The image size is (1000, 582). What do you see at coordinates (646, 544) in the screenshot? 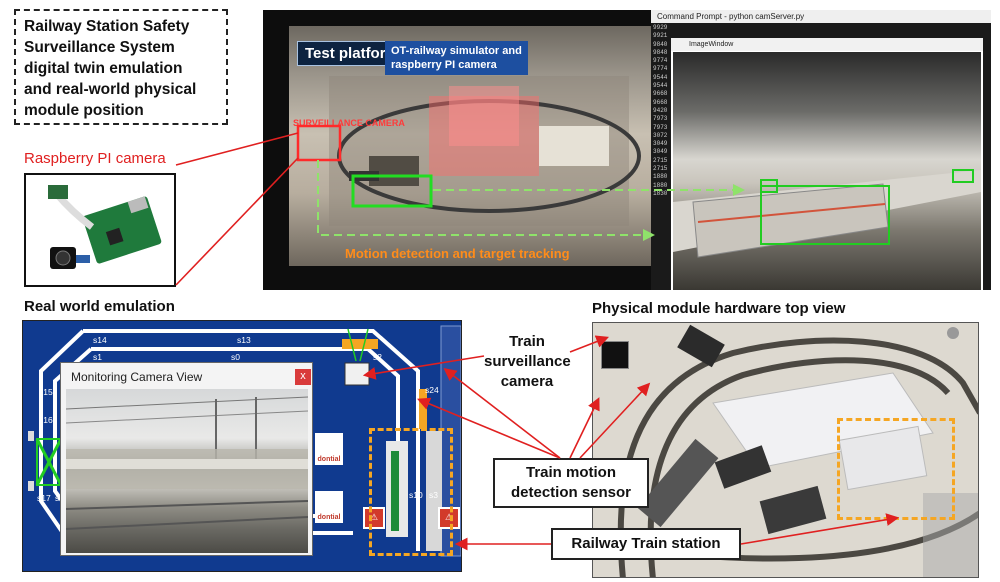
I see `railway-station-label: Railway Train station` at bounding box center [646, 544].